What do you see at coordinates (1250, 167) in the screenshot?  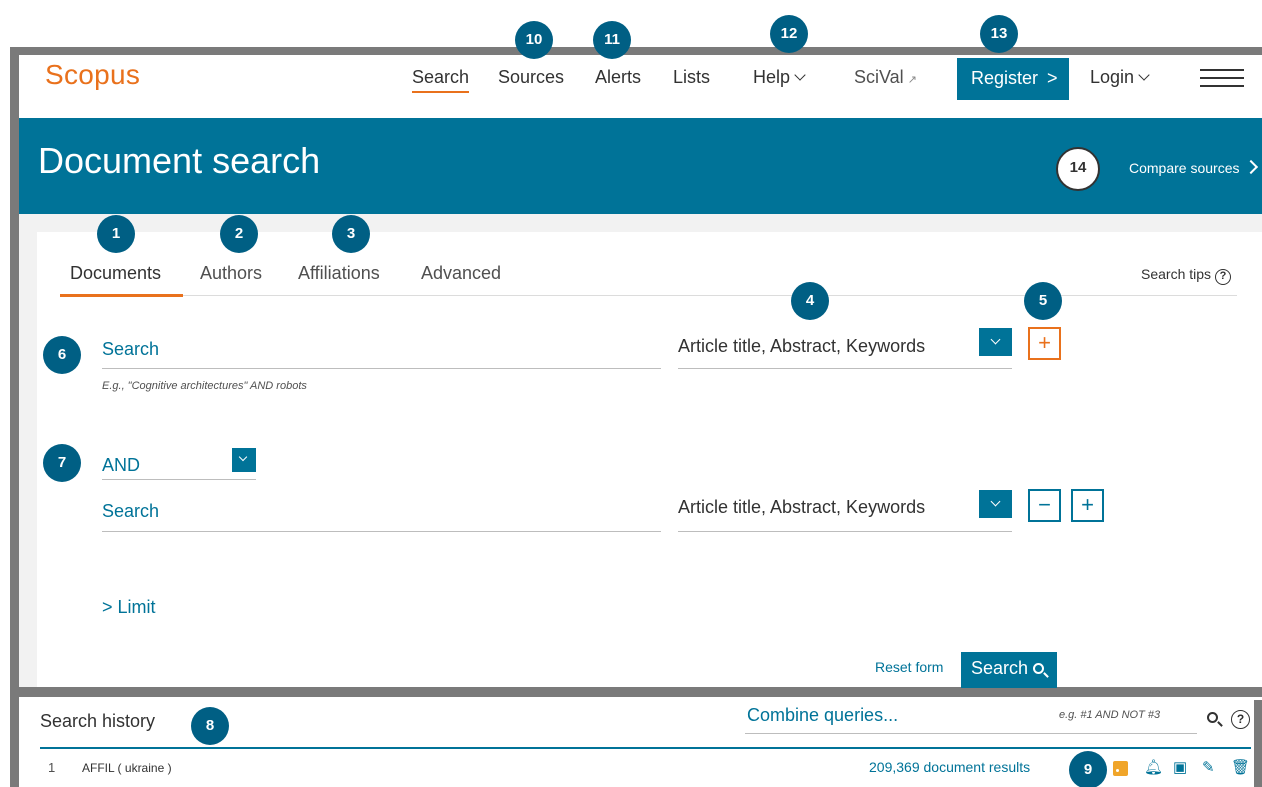 I see `chevron-right-icon` at bounding box center [1250, 167].